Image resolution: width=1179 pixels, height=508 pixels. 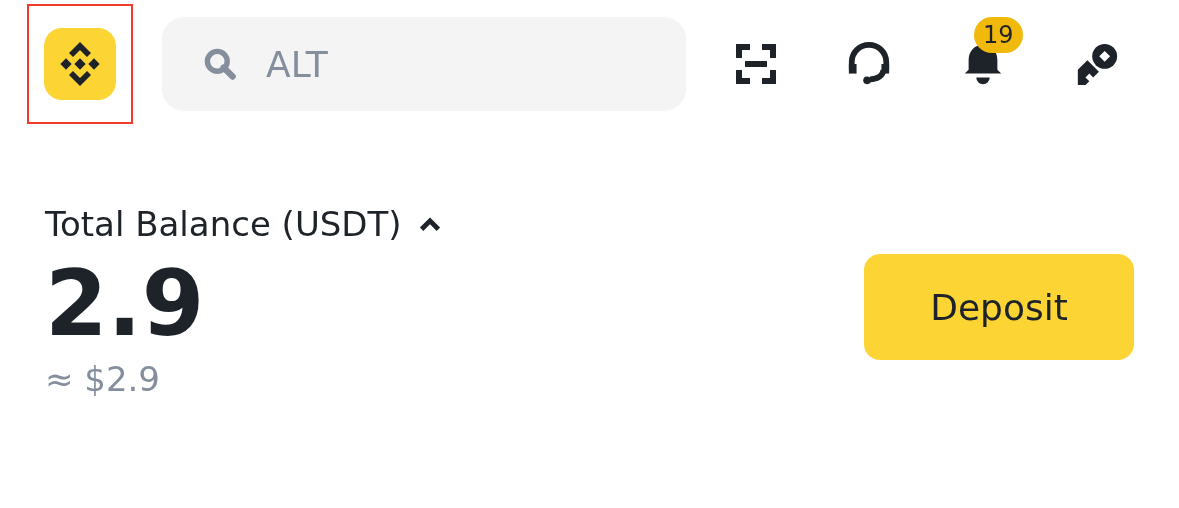 What do you see at coordinates (429, 224) in the screenshot?
I see `caret-icon` at bounding box center [429, 224].